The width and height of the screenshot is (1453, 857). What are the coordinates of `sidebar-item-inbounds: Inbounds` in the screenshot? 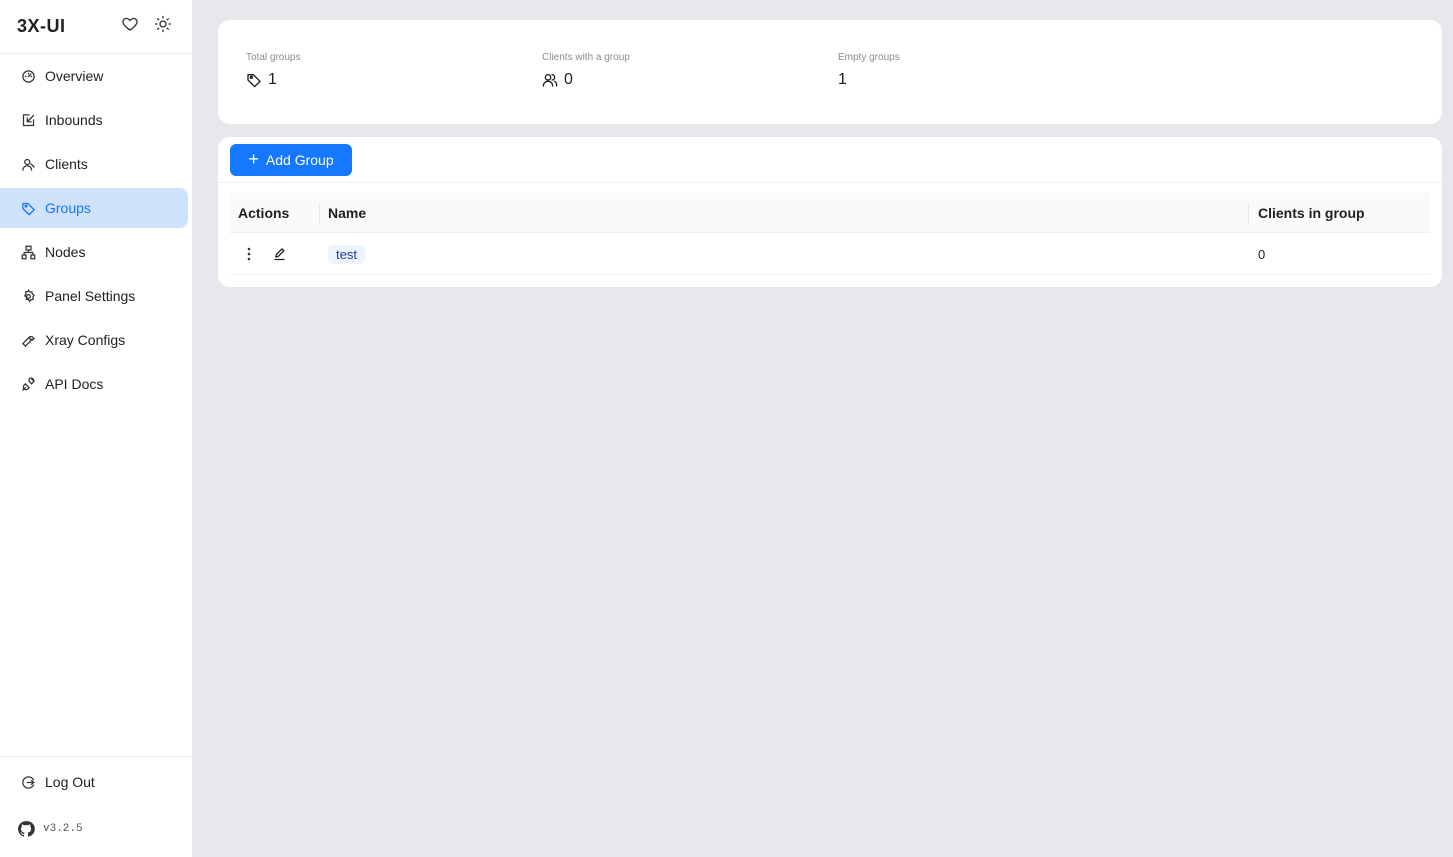 It's located at (94, 120).